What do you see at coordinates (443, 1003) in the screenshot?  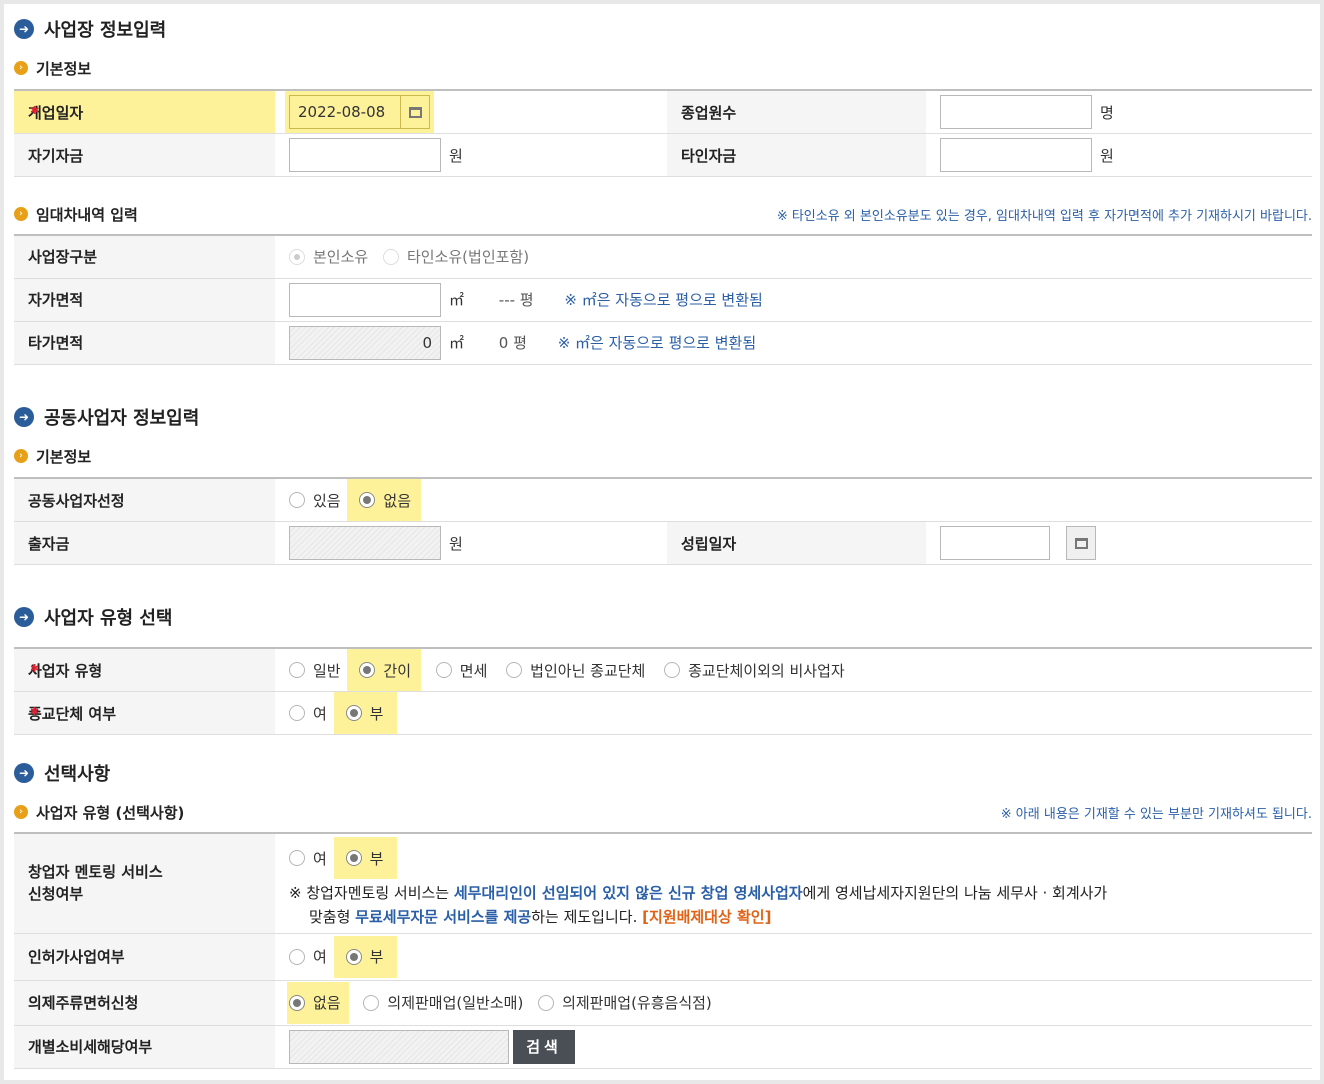 I see `liquor-retail-radio: 의제판매업(일반소매)` at bounding box center [443, 1003].